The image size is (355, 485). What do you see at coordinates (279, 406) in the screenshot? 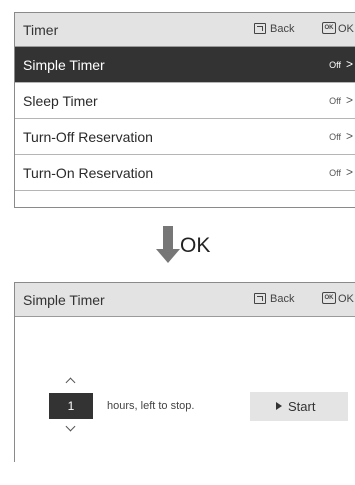
I see `play-icon` at bounding box center [279, 406].